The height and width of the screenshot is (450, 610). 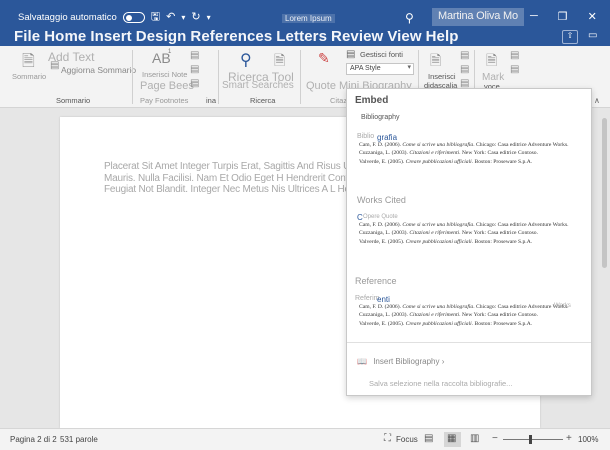 I want to click on group-label-suffix: ina, so click(x=211, y=100).